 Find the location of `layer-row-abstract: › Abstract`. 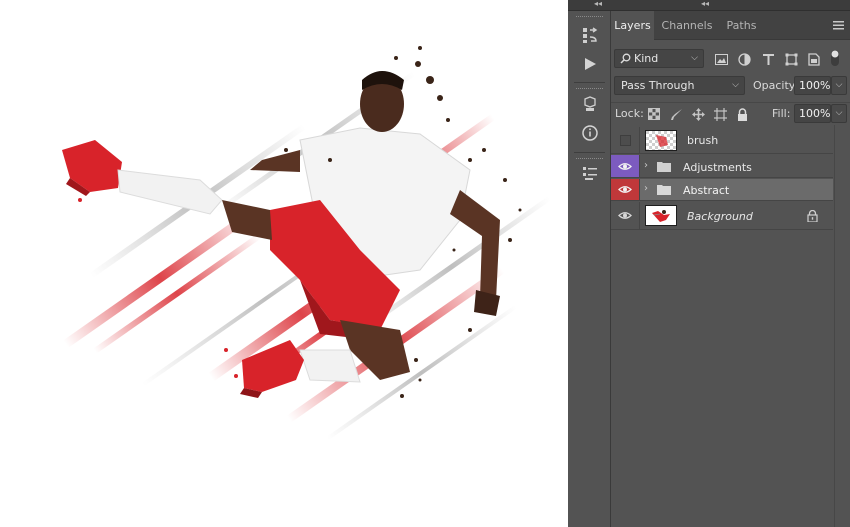

layer-row-abstract: › Abstract is located at coordinates (722, 190).